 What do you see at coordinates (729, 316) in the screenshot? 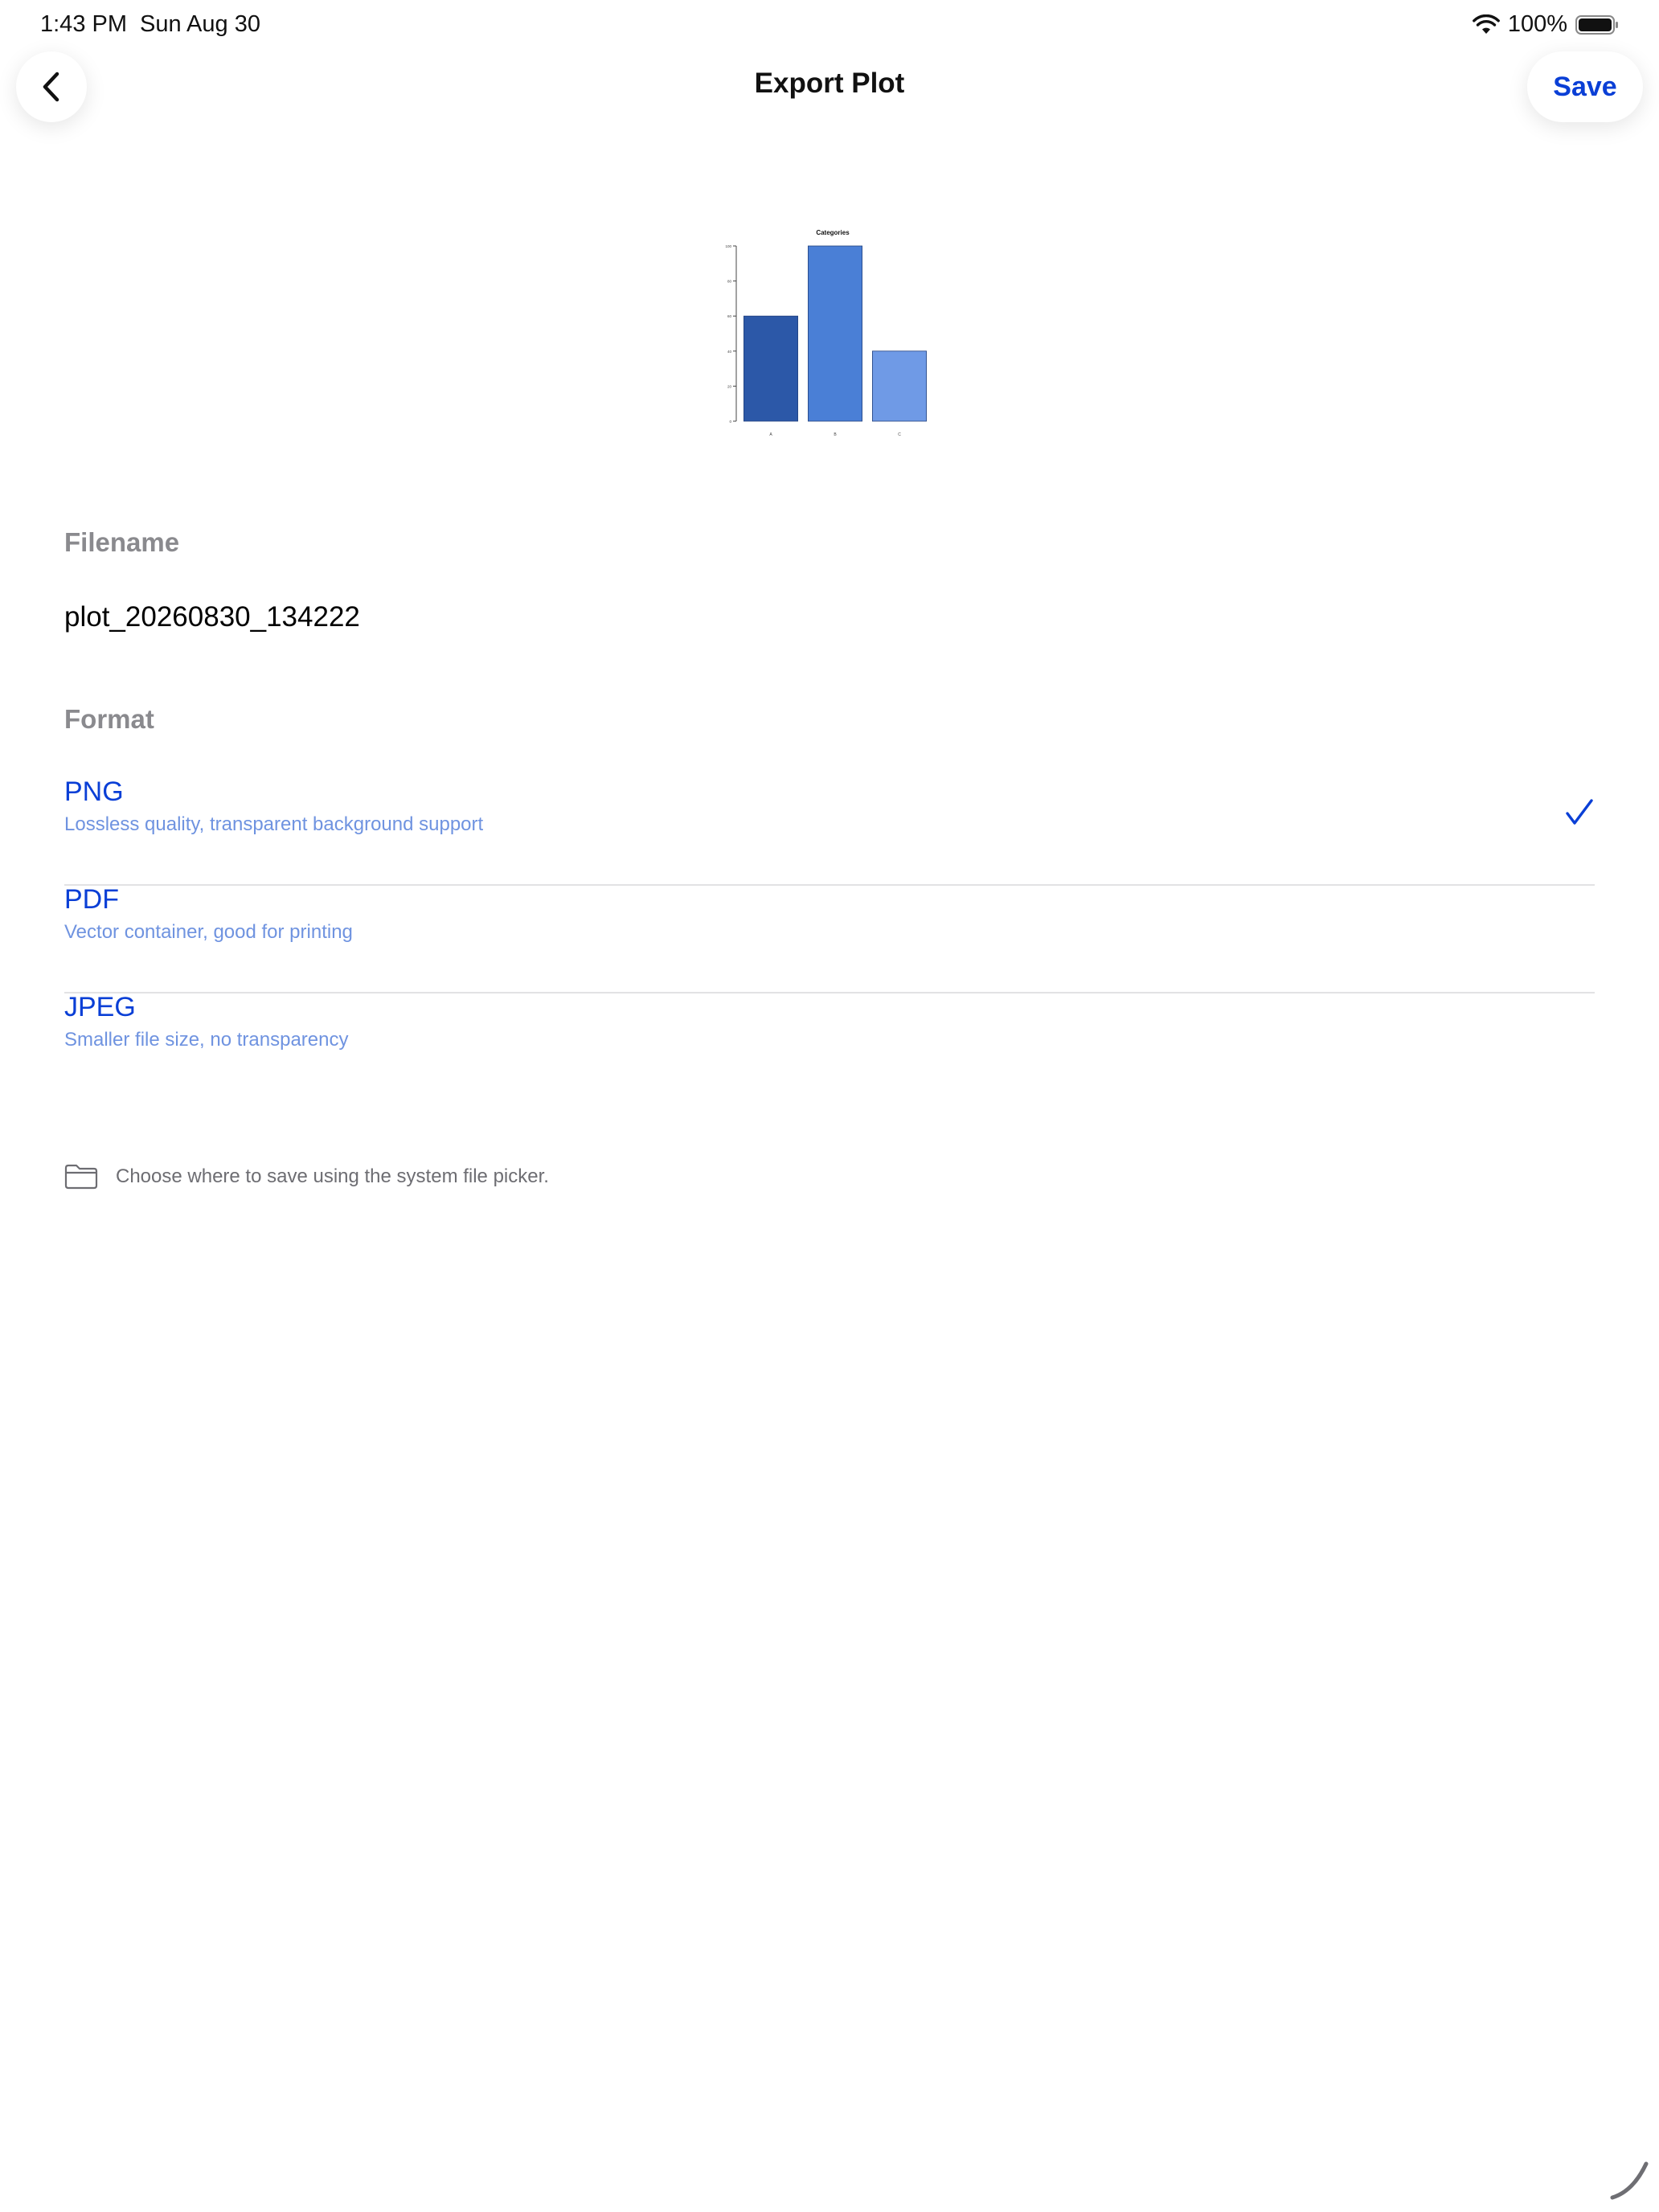
I see `chart-y-tick-label: 60` at bounding box center [729, 316].